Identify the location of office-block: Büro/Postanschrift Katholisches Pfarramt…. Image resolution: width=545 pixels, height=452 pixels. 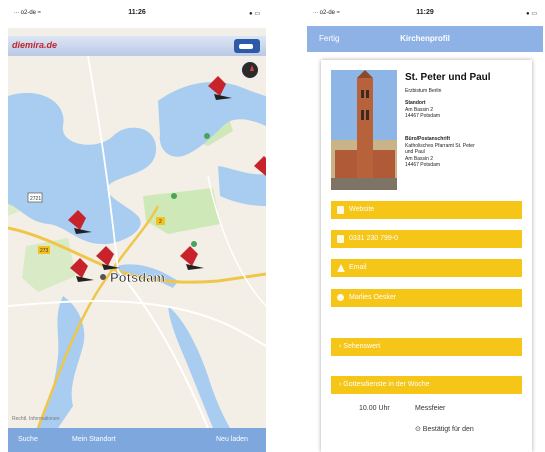
(440, 152).